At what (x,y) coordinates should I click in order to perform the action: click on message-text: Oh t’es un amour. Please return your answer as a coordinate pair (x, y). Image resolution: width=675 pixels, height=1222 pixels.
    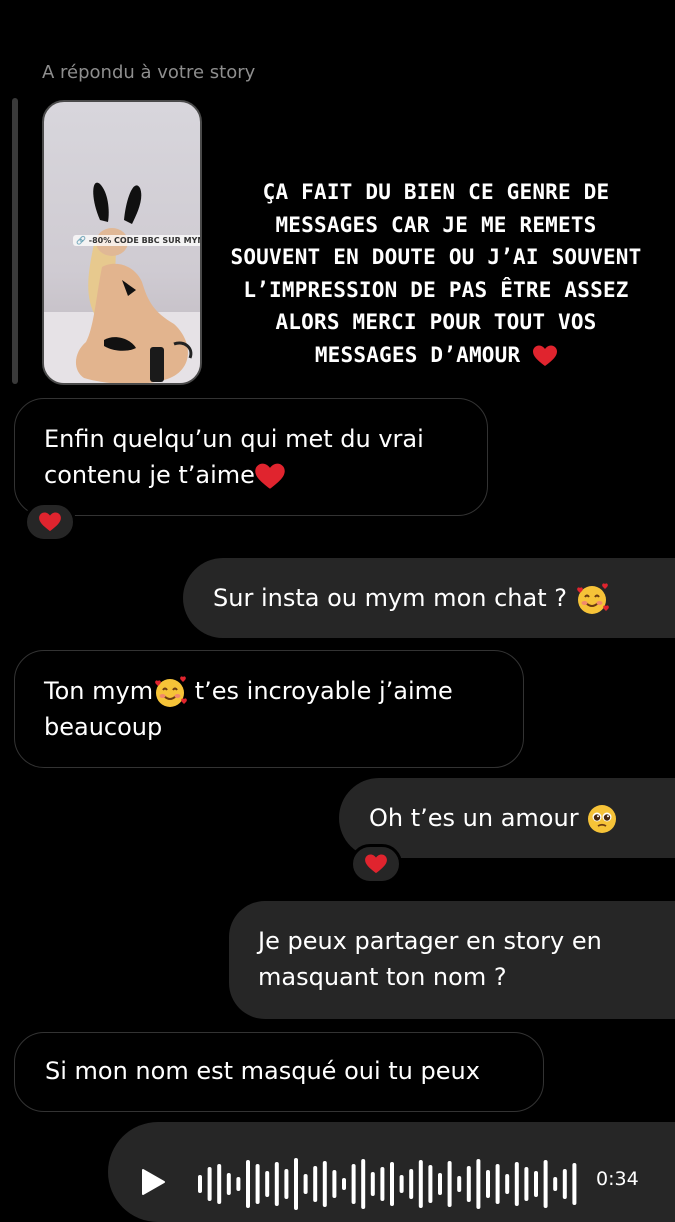
    Looking at the image, I should click on (474, 818).